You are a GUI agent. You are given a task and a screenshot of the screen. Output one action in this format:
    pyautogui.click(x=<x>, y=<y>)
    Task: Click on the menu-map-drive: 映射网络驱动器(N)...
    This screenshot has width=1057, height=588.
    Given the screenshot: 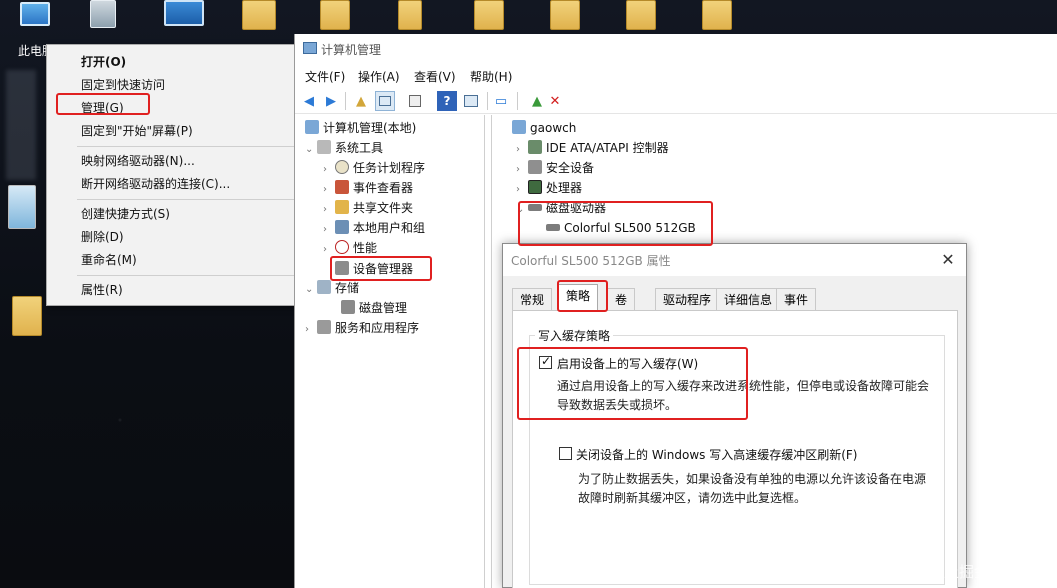 What is the action you would take?
    pyautogui.click(x=174, y=161)
    